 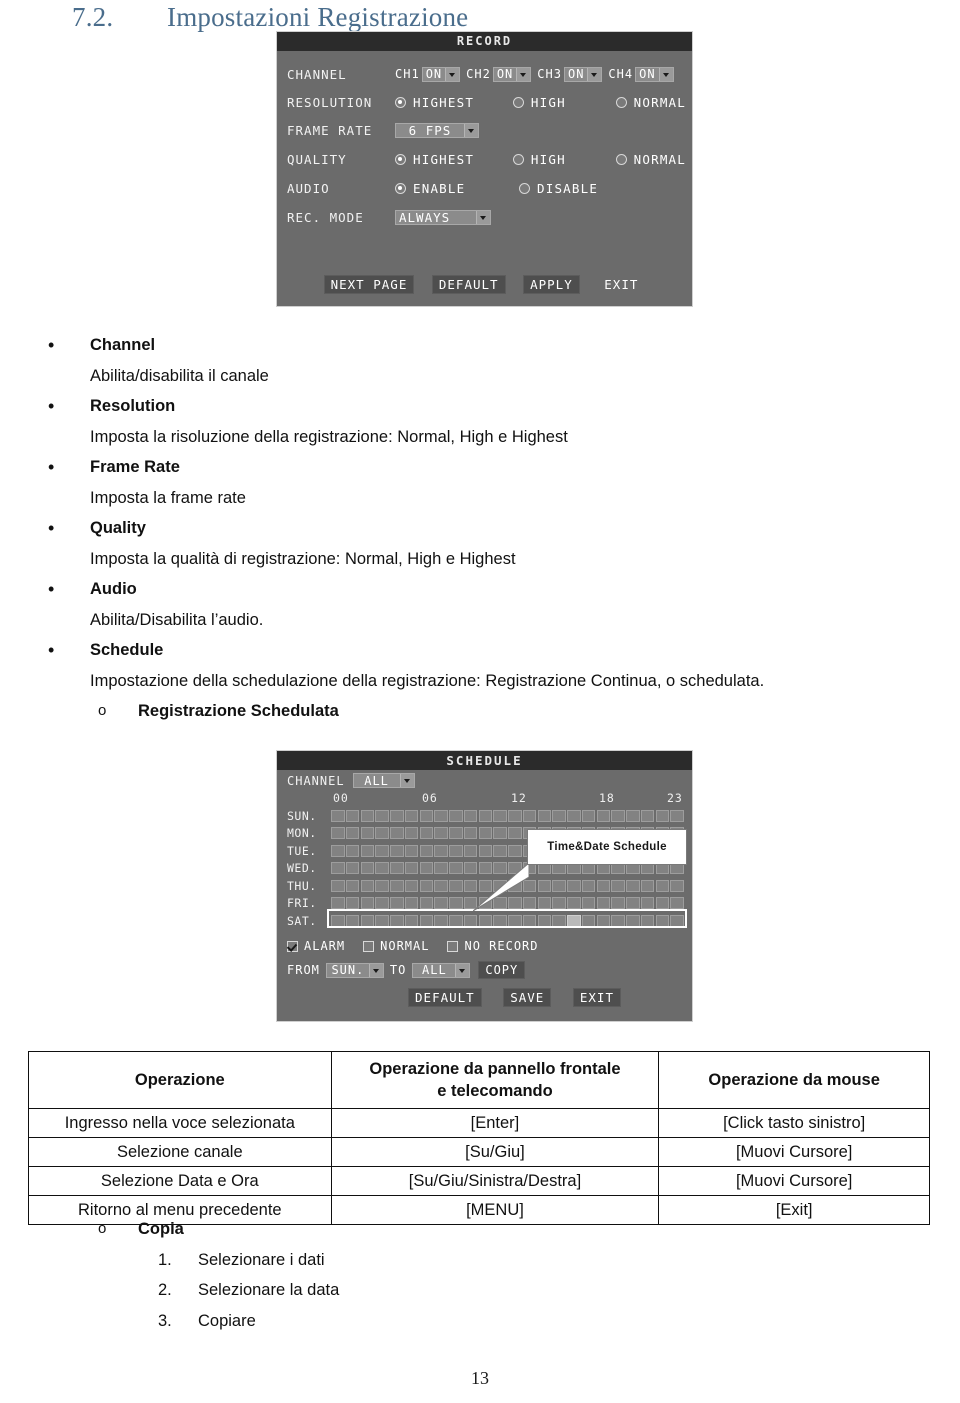 What do you see at coordinates (454, 159) in the screenshot?
I see `quality-option-highest: HIGHEST` at bounding box center [454, 159].